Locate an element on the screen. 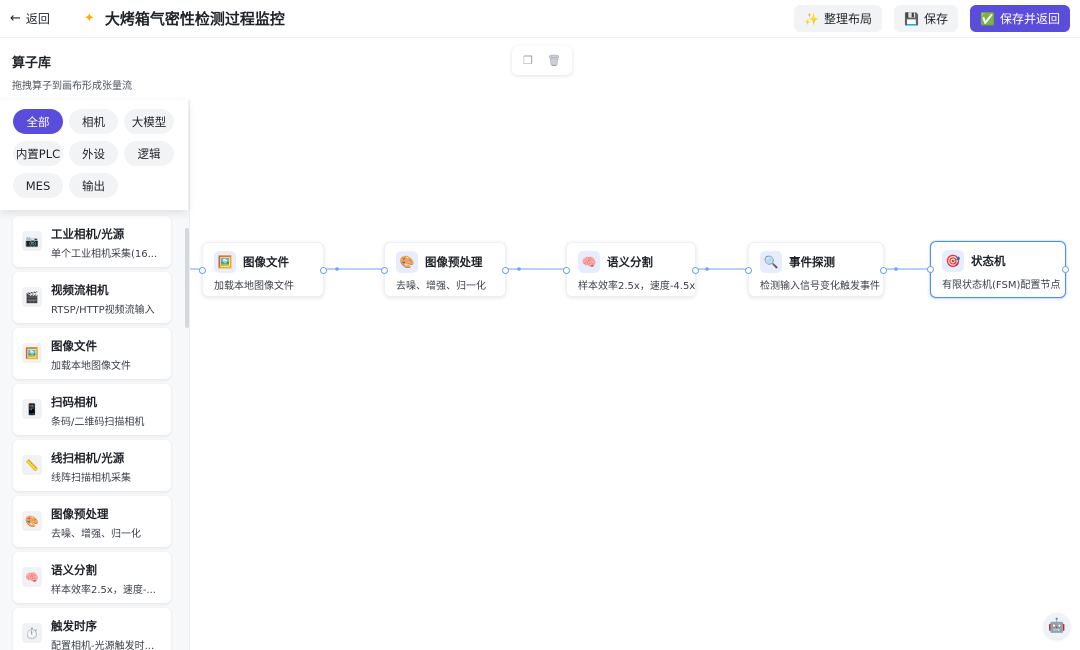 Image resolution: width=1080 pixels, height=650 pixels. operator-desc: RTSP/HTTP视频流输入 is located at coordinates (103, 310).